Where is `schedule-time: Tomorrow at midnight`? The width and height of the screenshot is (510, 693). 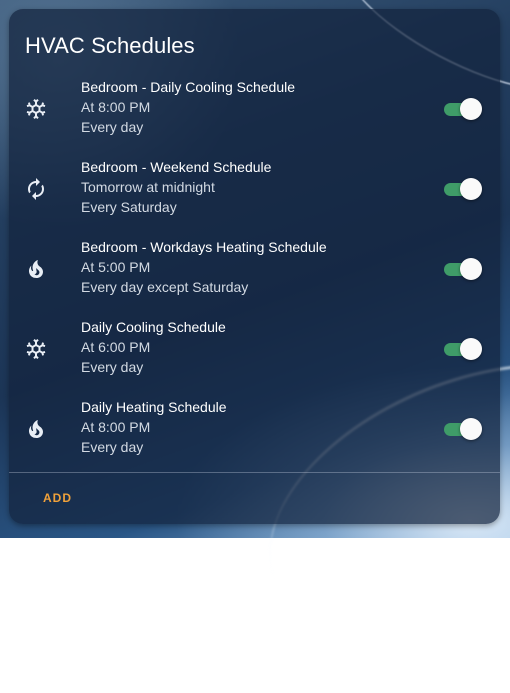
schedule-time: Tomorrow at midnight is located at coordinates (148, 187).